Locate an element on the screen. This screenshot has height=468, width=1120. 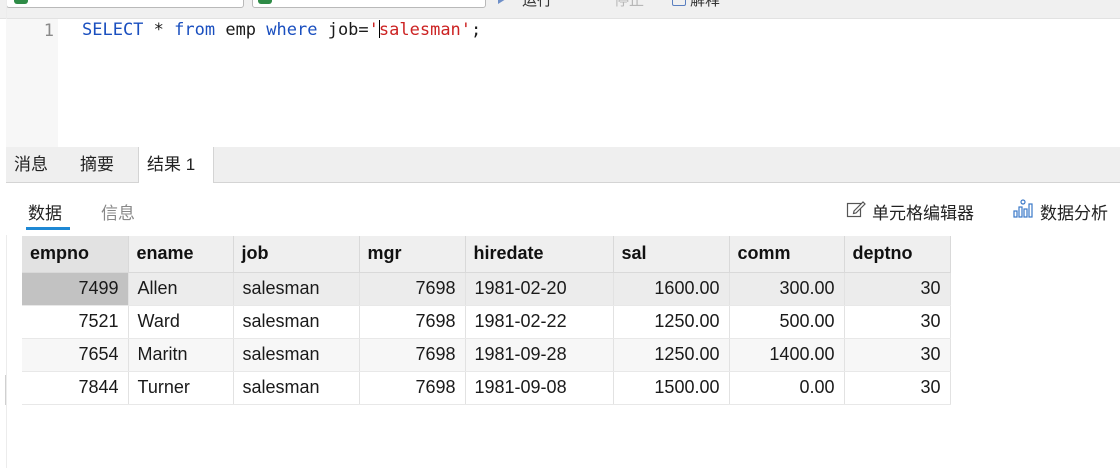
database-icon is located at coordinates (265, 2).